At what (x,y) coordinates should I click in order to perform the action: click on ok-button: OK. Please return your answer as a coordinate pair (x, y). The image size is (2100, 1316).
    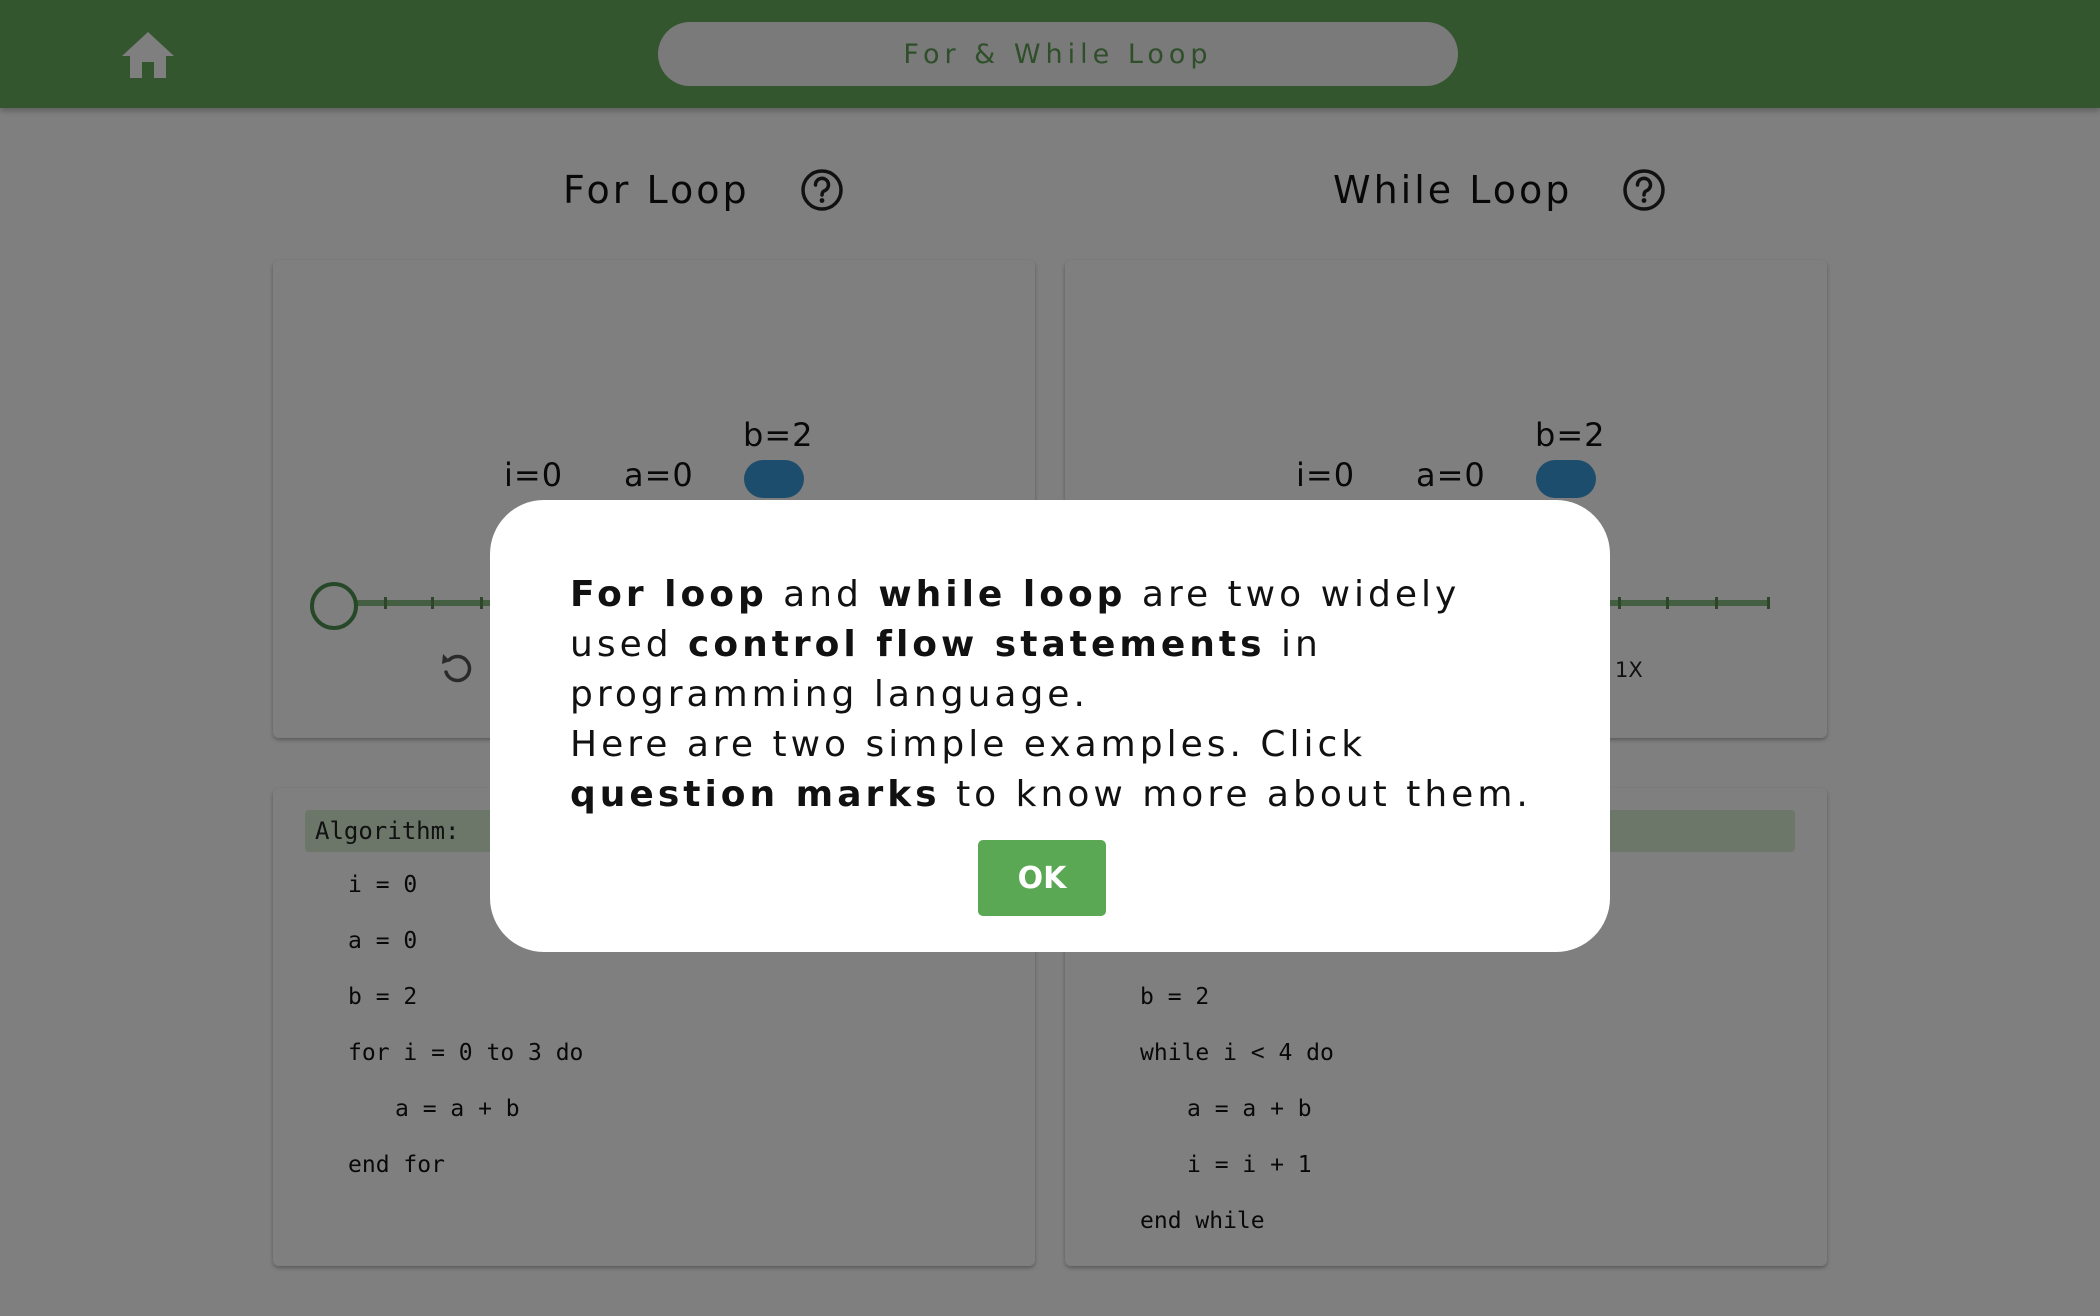
    Looking at the image, I should click on (1042, 878).